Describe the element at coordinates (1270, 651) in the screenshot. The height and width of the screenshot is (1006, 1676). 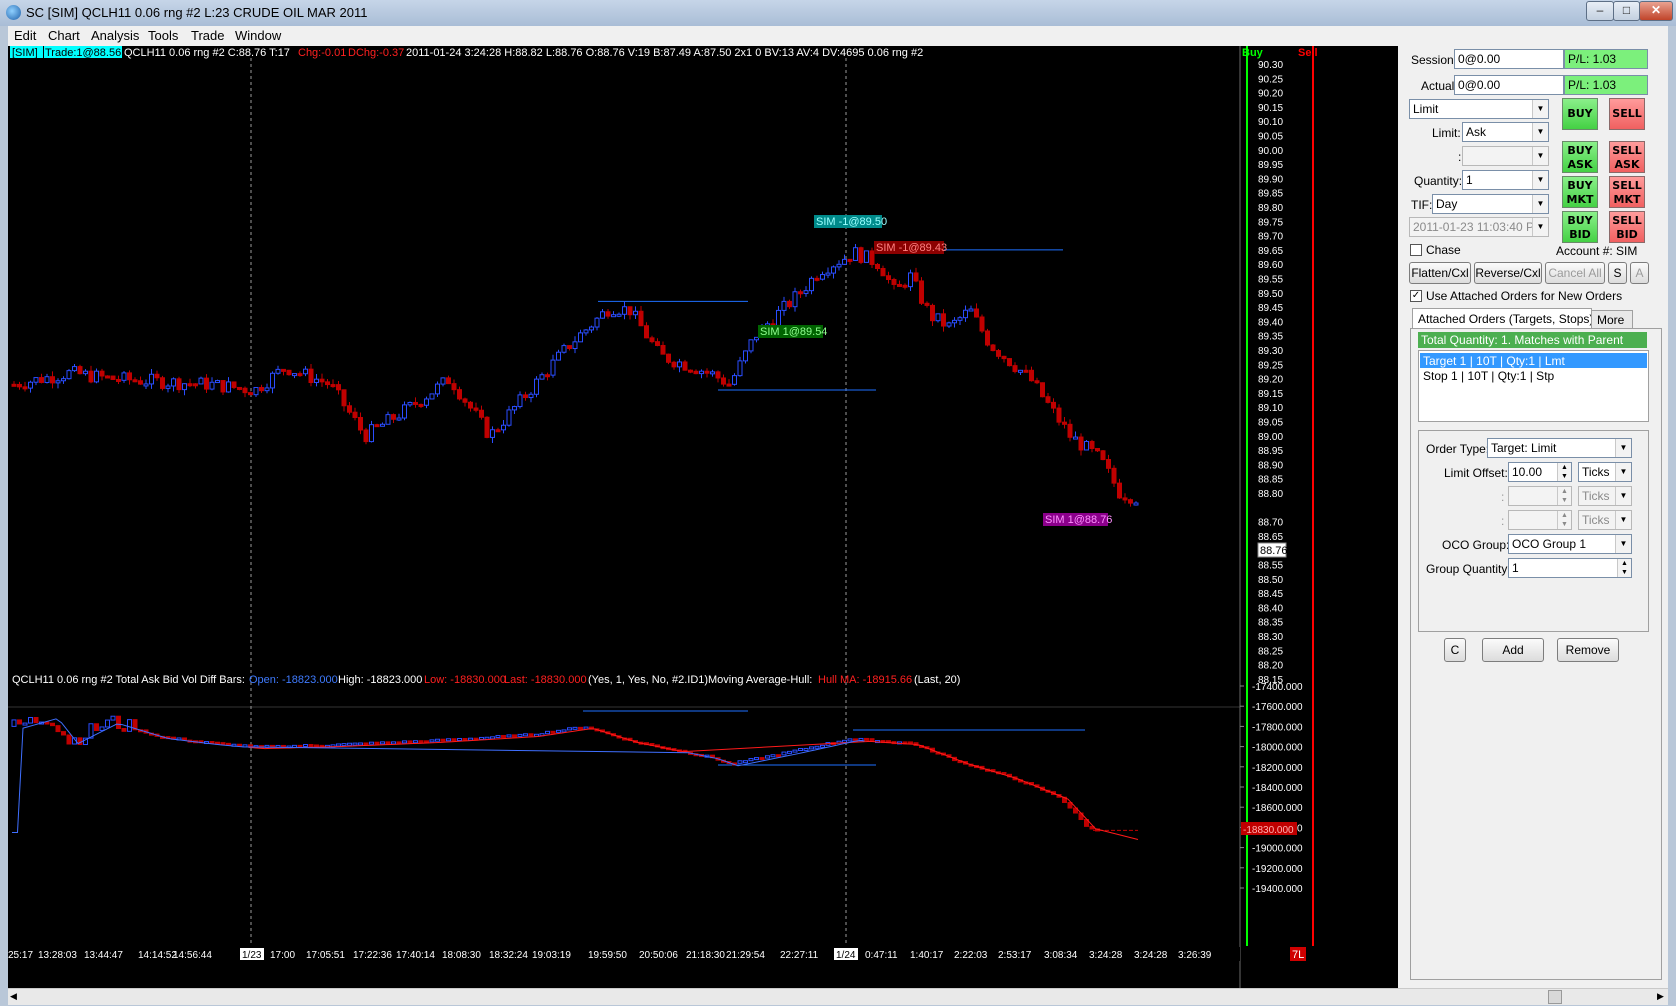
I see `price-tick-label: 88.25` at that location.